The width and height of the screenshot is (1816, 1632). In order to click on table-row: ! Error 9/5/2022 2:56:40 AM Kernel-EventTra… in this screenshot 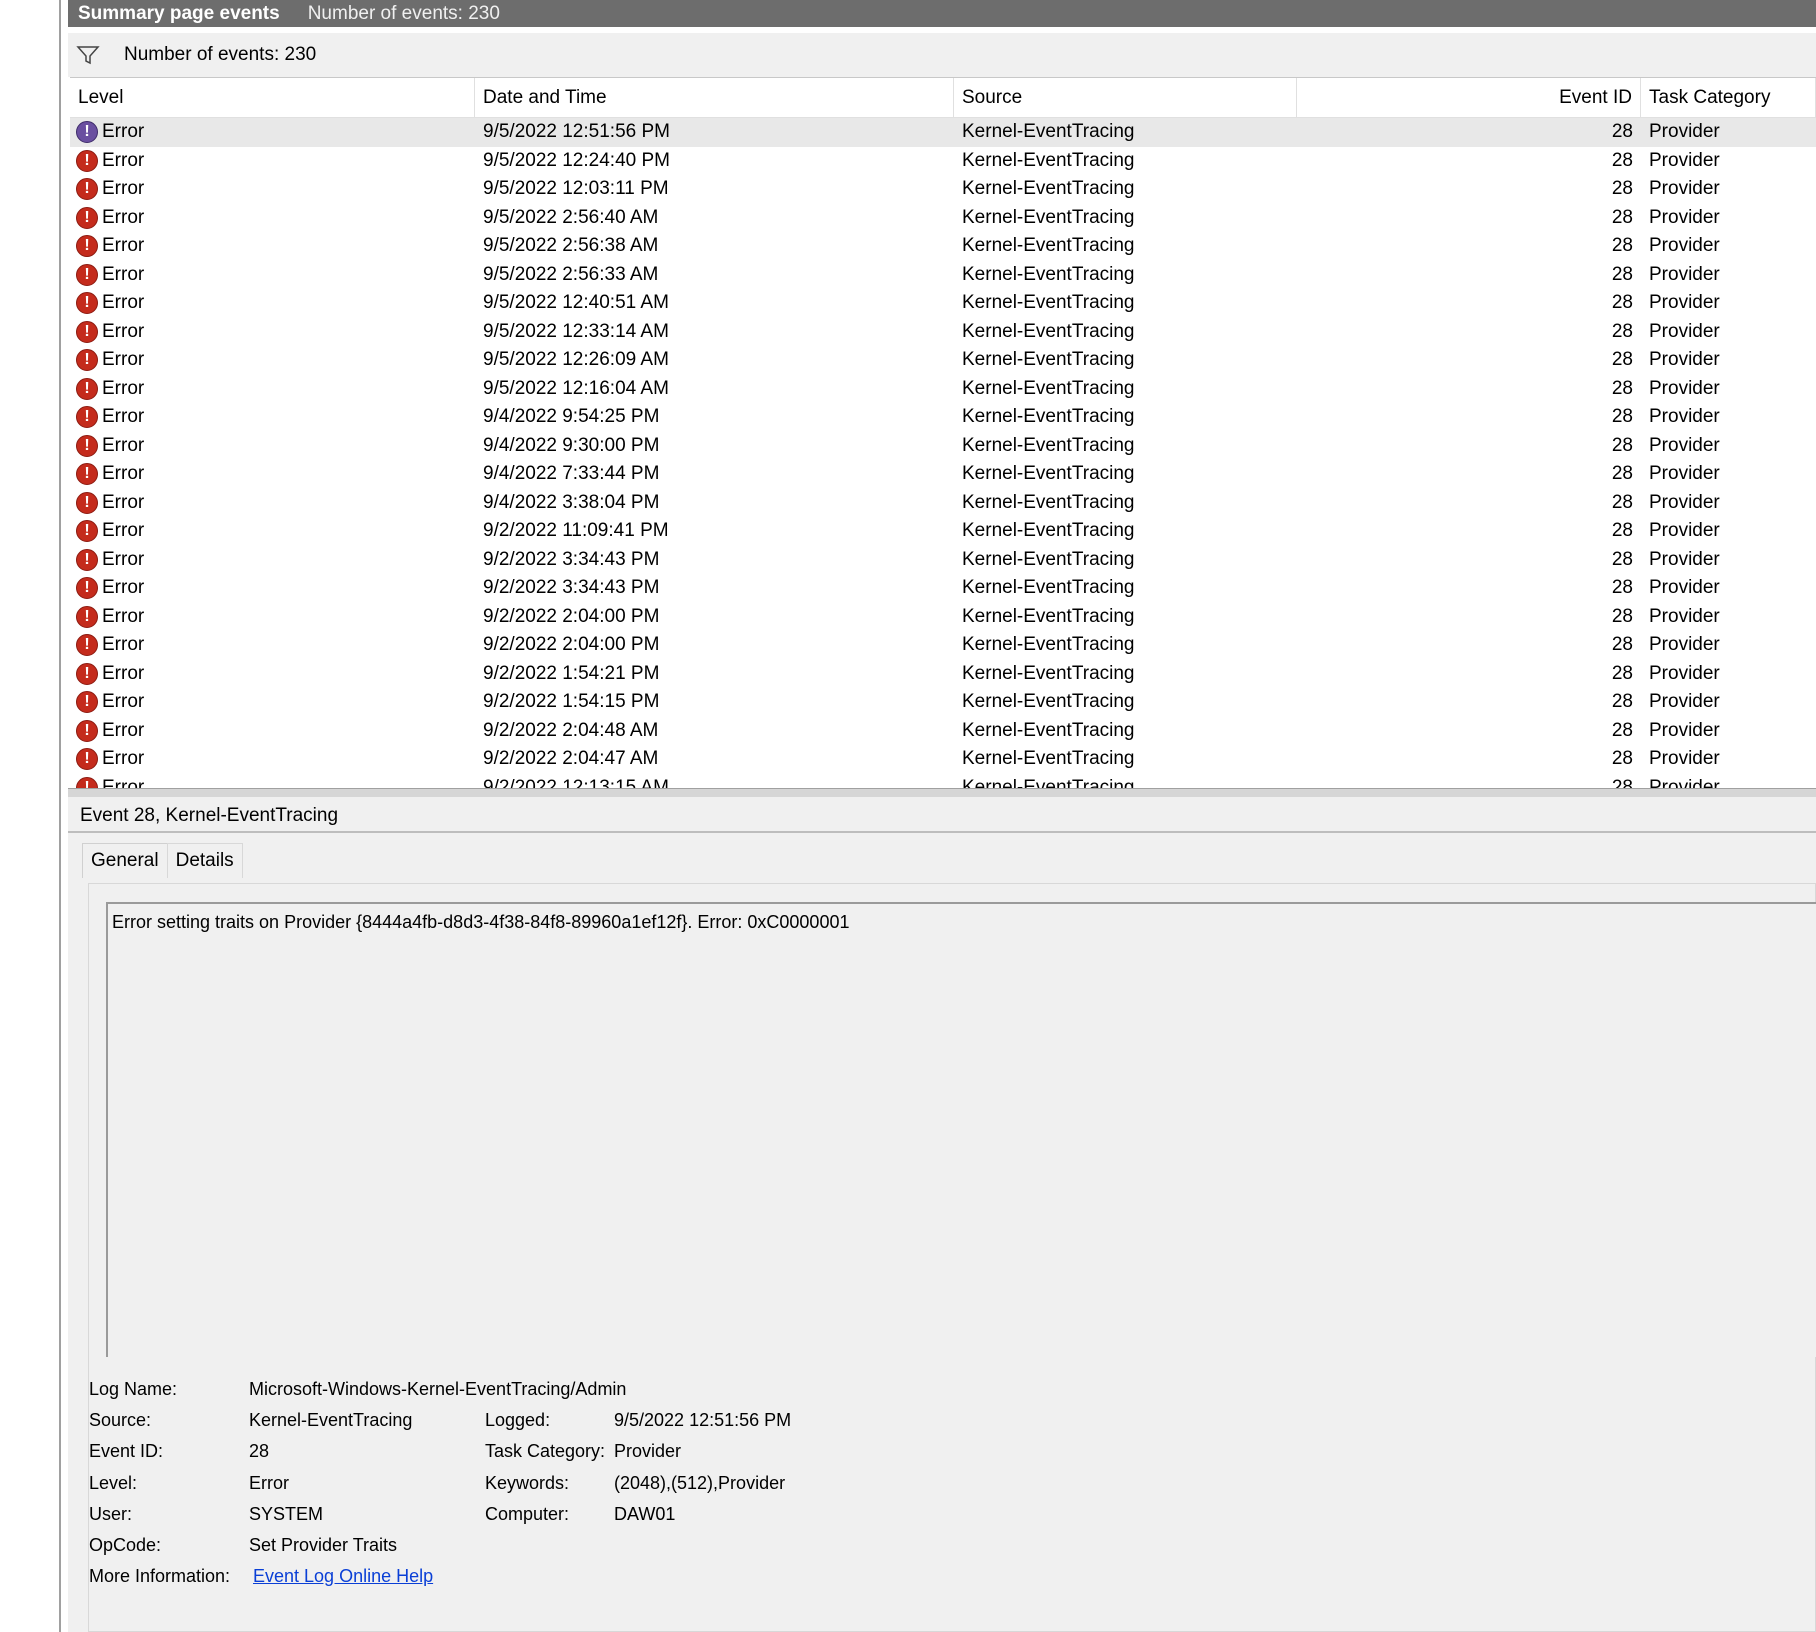, I will do `click(943, 218)`.